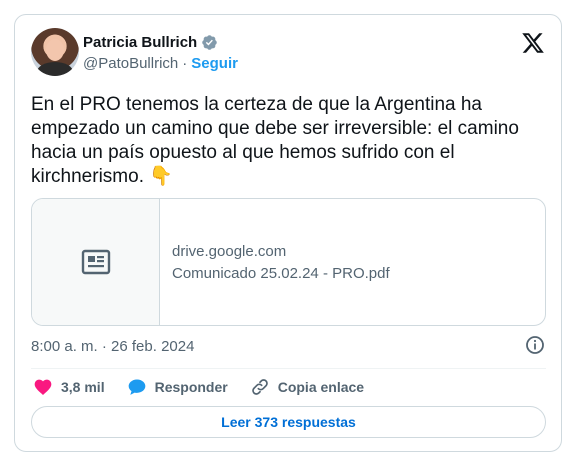  What do you see at coordinates (229, 251) in the screenshot?
I see `link-domain: drive.google.com` at bounding box center [229, 251].